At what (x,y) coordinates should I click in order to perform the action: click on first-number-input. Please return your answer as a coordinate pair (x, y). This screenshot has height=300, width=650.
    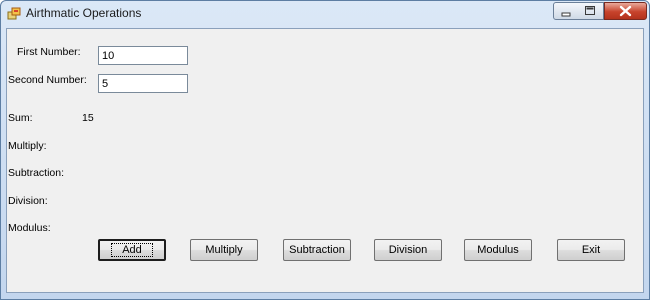
    Looking at the image, I should click on (143, 55).